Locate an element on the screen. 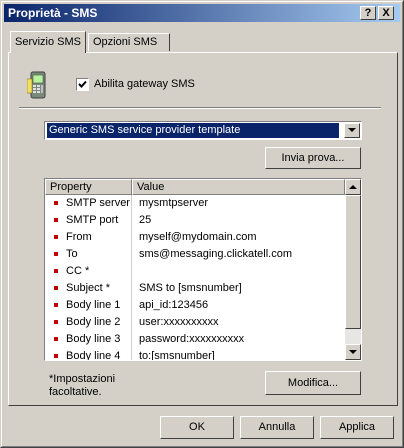 This screenshot has height=448, width=404. chevron-down-icon is located at coordinates (352, 130).